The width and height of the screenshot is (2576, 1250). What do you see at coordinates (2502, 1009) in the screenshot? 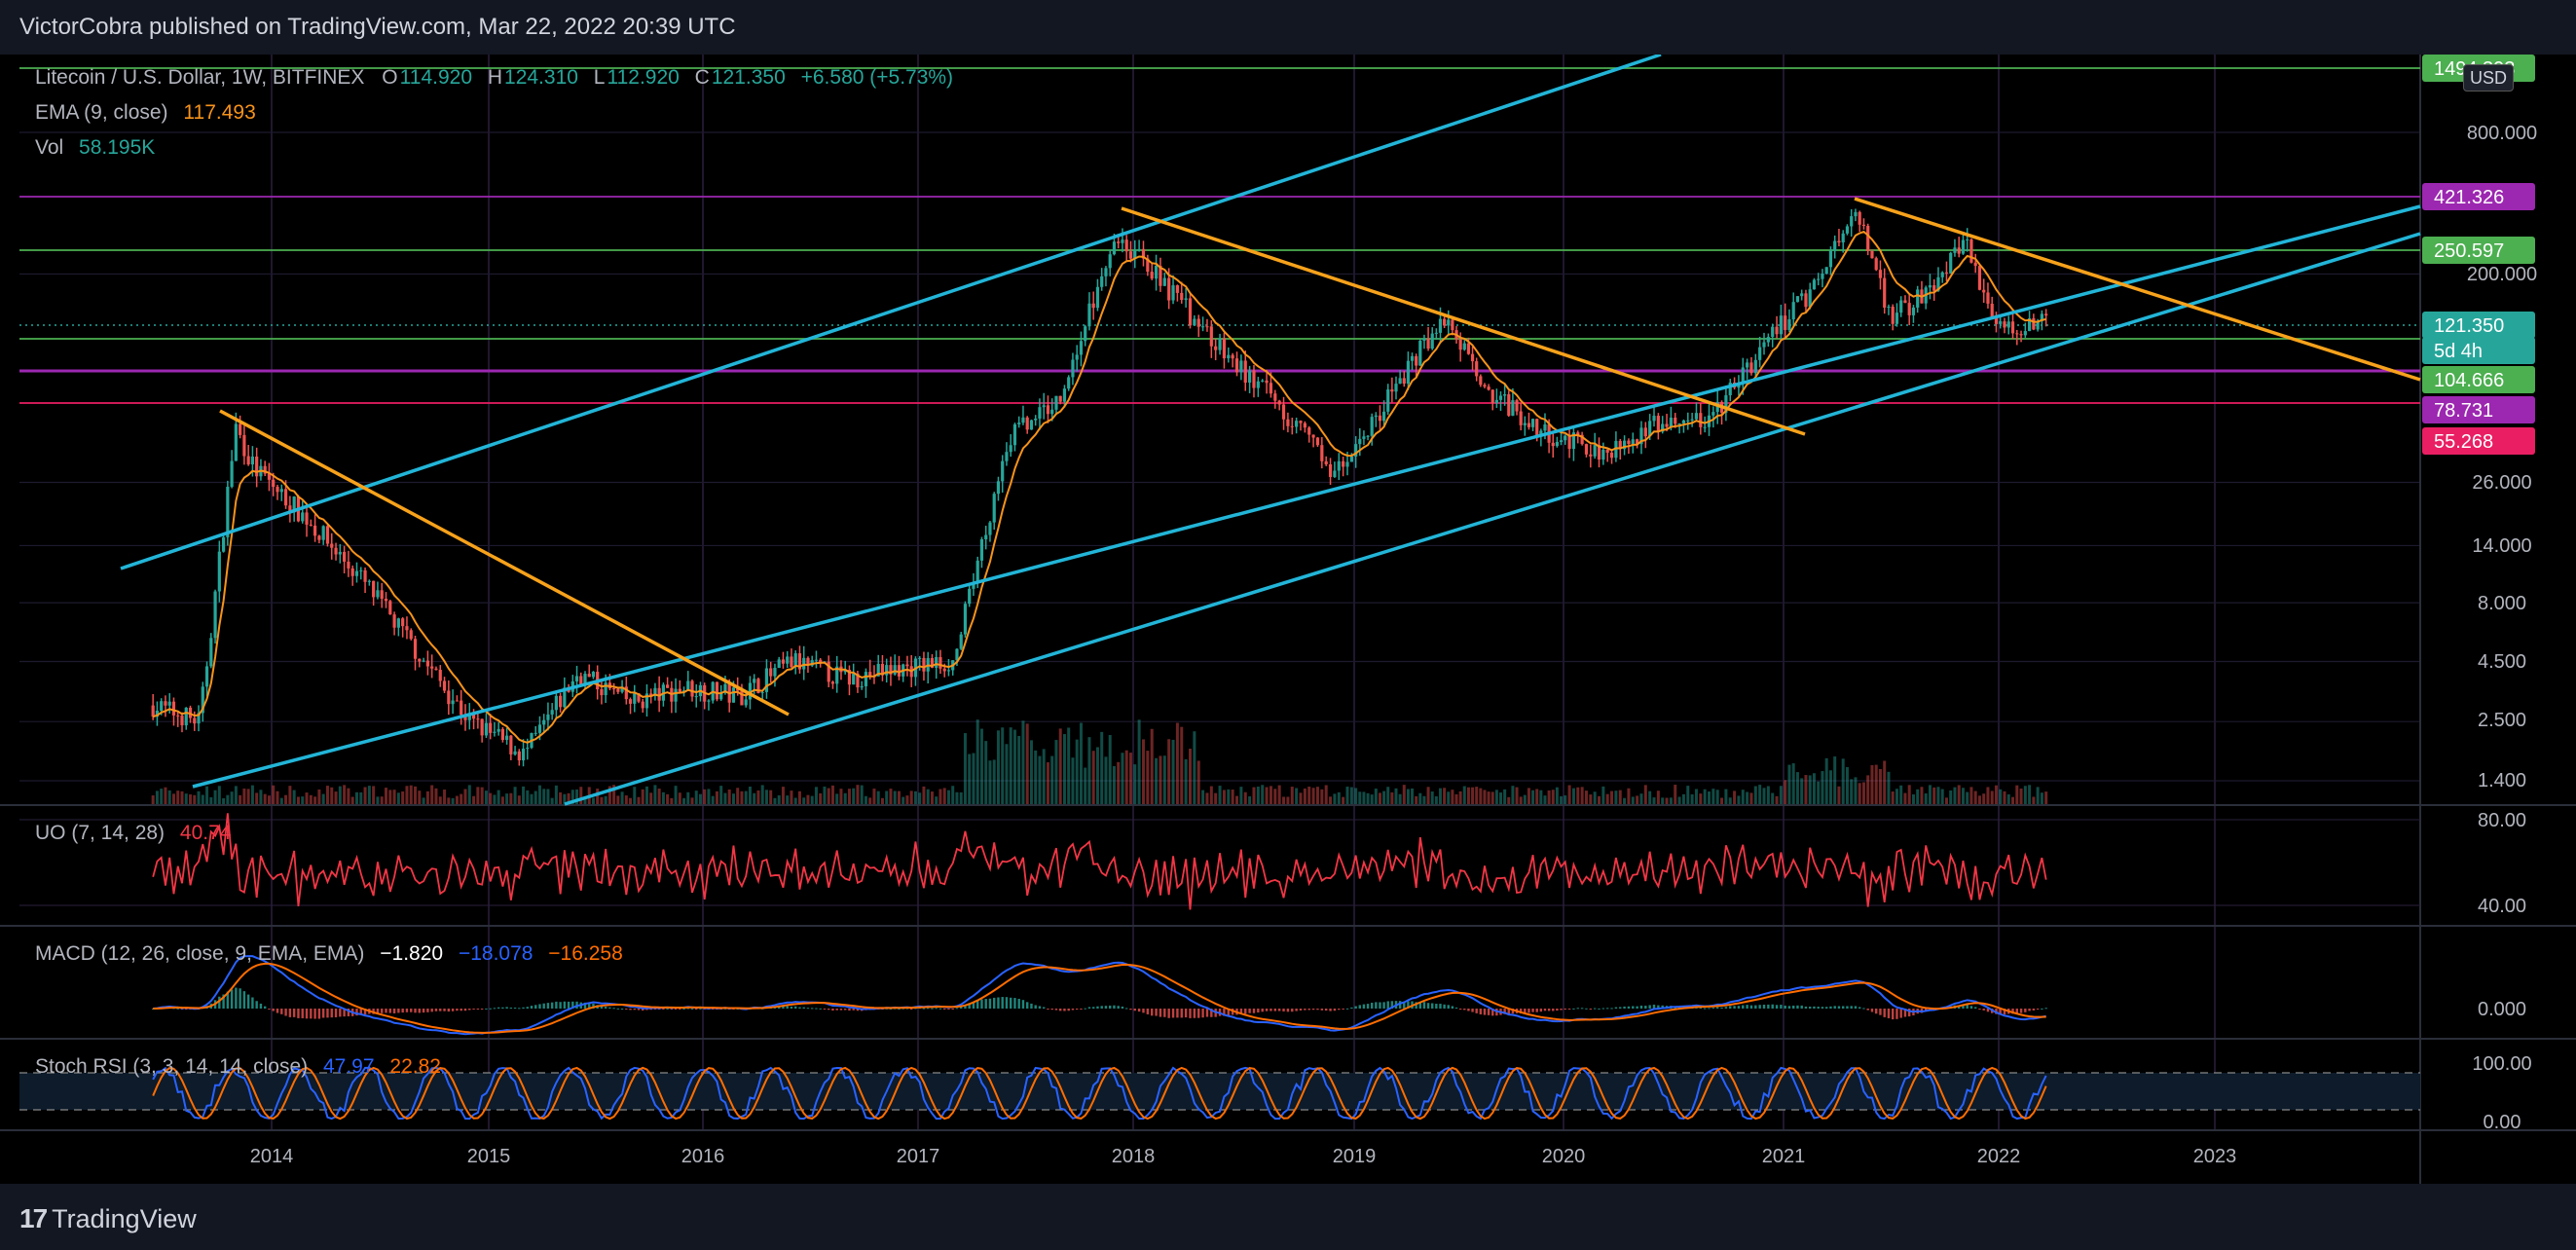
I see `pane-tick-label: 0.000` at bounding box center [2502, 1009].